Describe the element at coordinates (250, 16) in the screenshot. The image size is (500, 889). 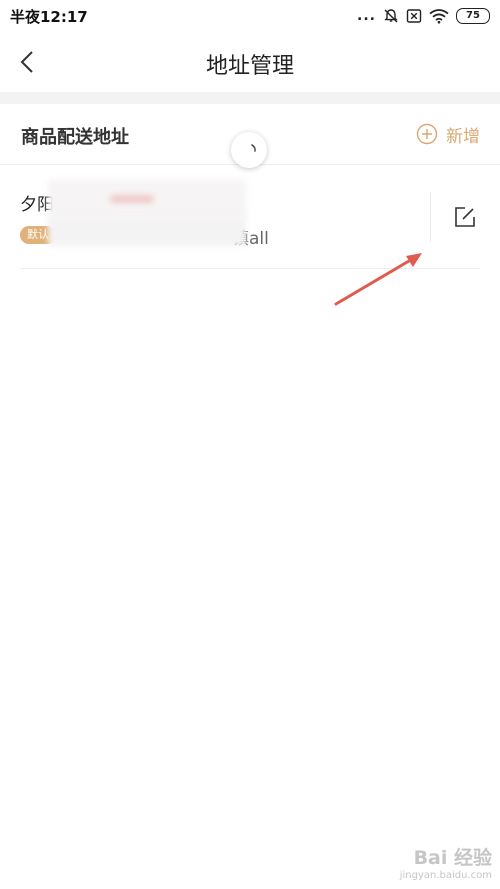
I see `status-bar: 半夜12:17 ... 75` at that location.